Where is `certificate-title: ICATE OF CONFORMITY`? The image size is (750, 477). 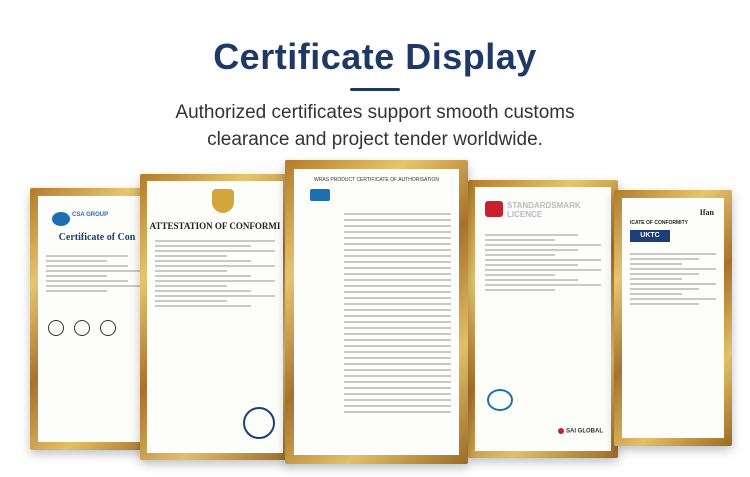
certificate-title: ICATE OF CONFORMITY is located at coordinates (659, 223).